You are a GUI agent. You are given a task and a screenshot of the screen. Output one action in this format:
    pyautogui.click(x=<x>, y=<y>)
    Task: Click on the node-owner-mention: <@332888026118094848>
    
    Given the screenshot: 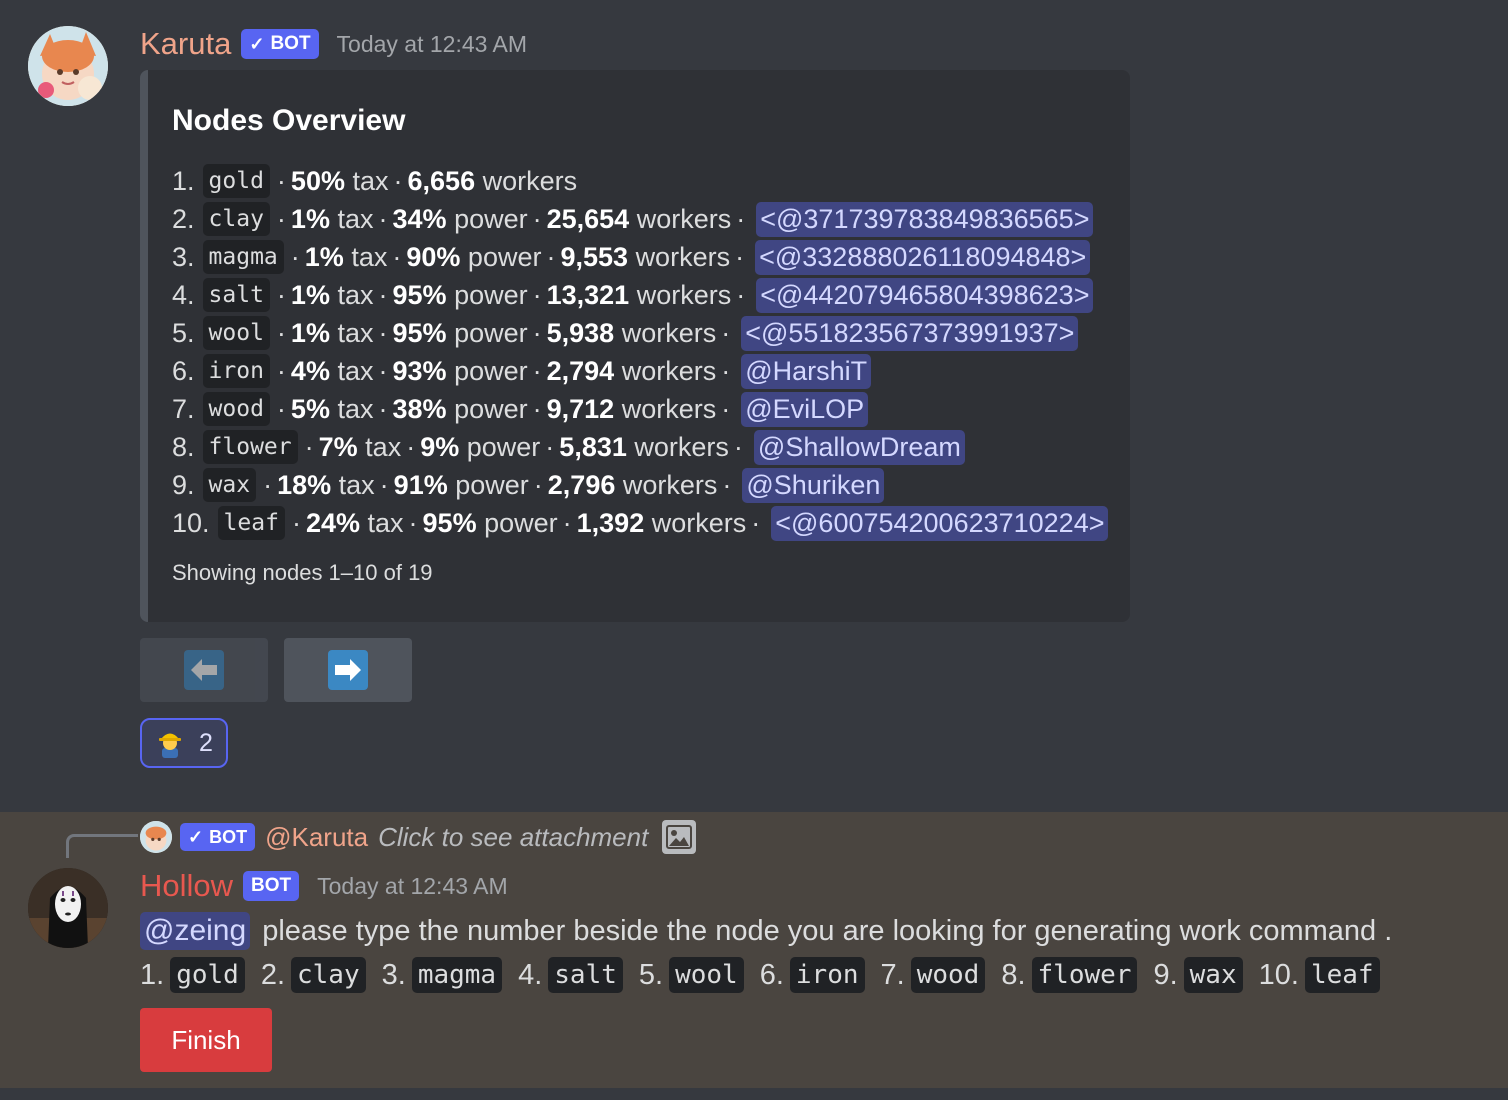 What is the action you would take?
    pyautogui.click(x=923, y=257)
    